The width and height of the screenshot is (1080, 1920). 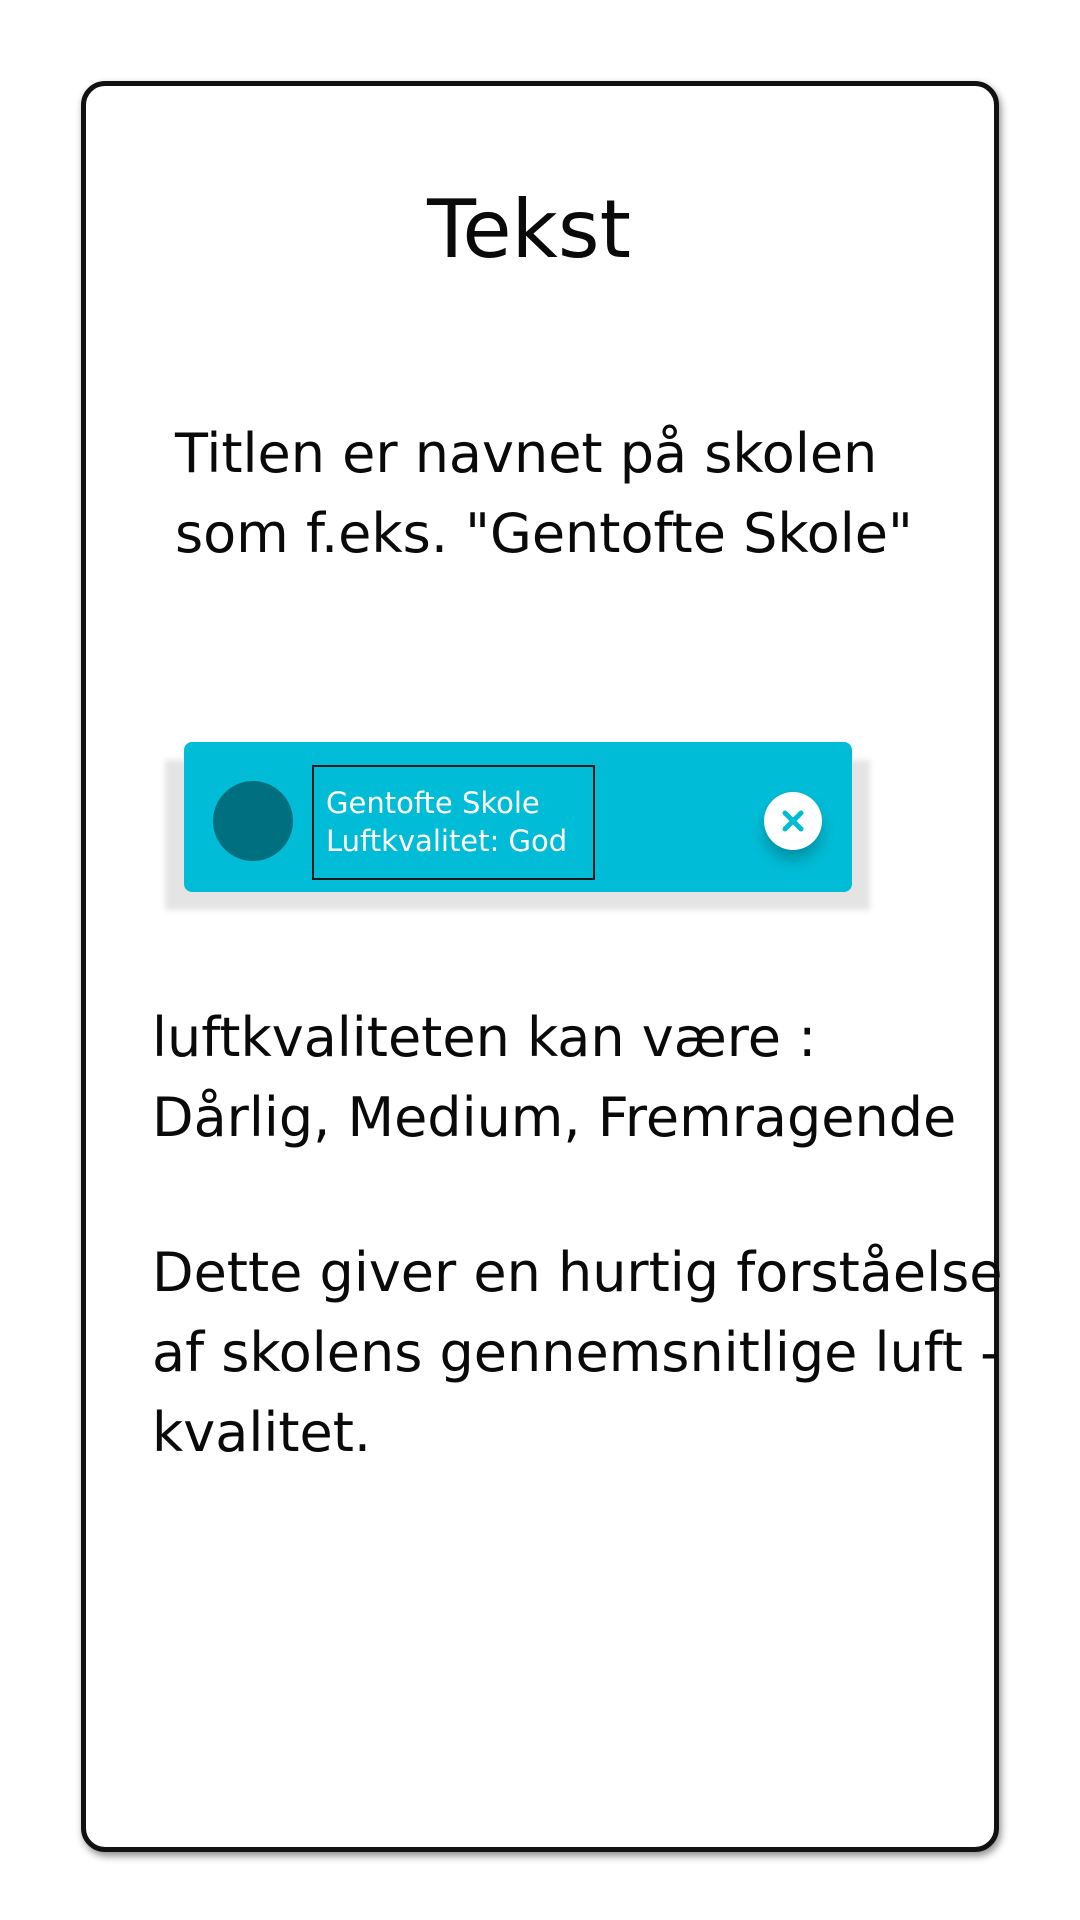 I want to click on page-title: Tekst, so click(x=529, y=229).